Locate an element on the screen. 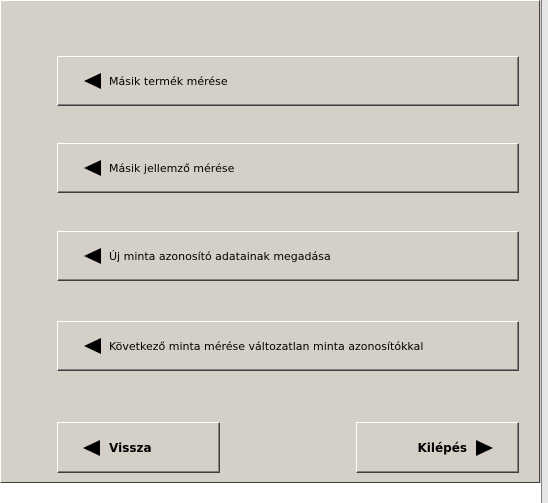  measure-other-product-label: Másik termék mérése is located at coordinates (168, 81).